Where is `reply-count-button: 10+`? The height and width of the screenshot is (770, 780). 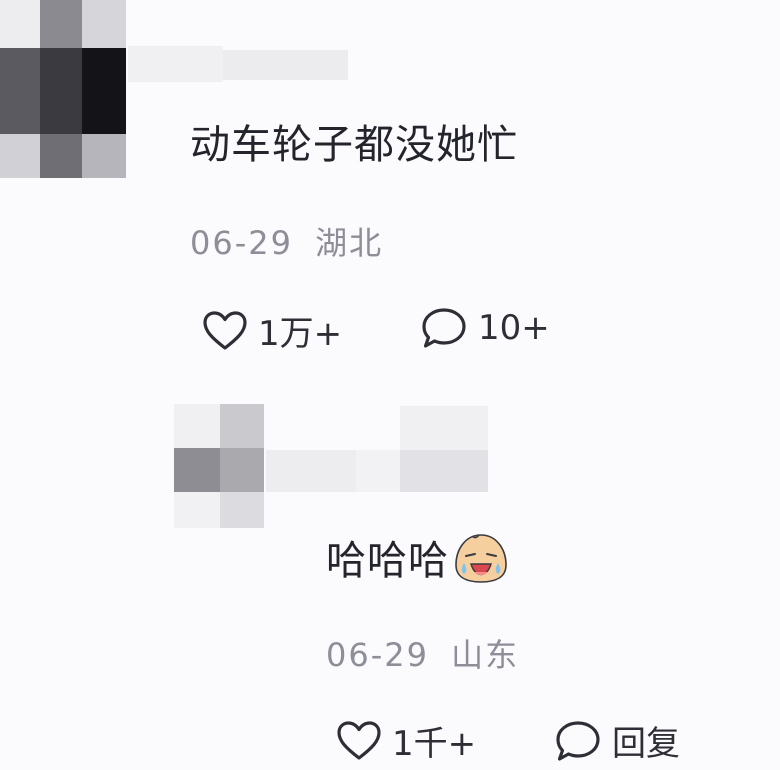
reply-count-button: 10+ is located at coordinates (485, 328).